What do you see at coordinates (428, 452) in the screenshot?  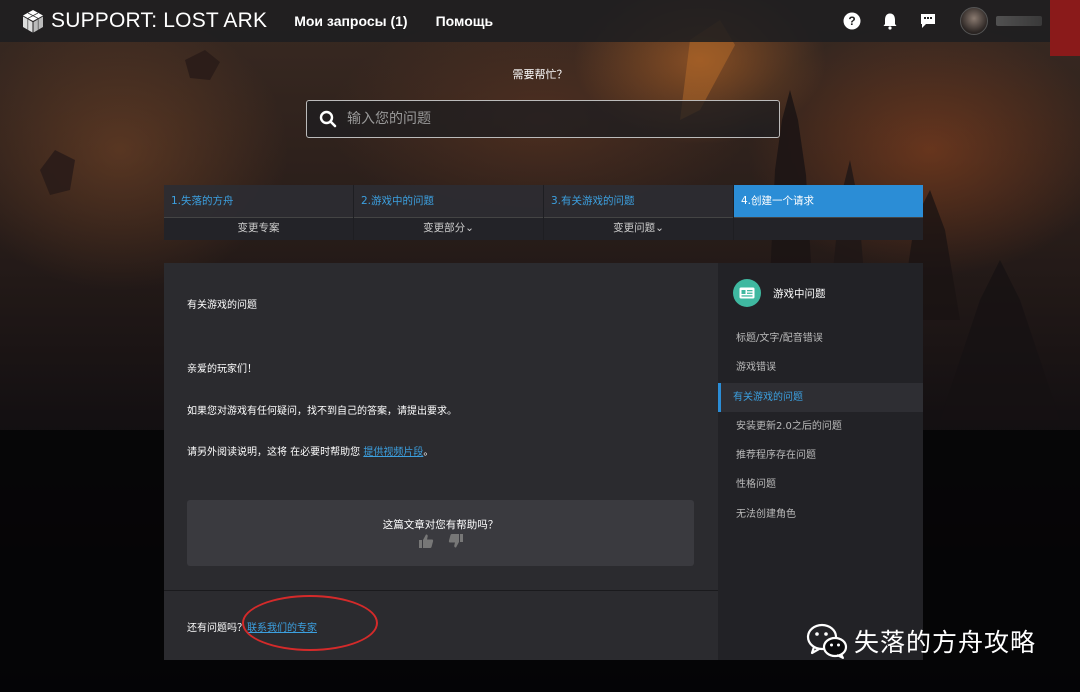 I see `article-line-2-suffix: 。` at bounding box center [428, 452].